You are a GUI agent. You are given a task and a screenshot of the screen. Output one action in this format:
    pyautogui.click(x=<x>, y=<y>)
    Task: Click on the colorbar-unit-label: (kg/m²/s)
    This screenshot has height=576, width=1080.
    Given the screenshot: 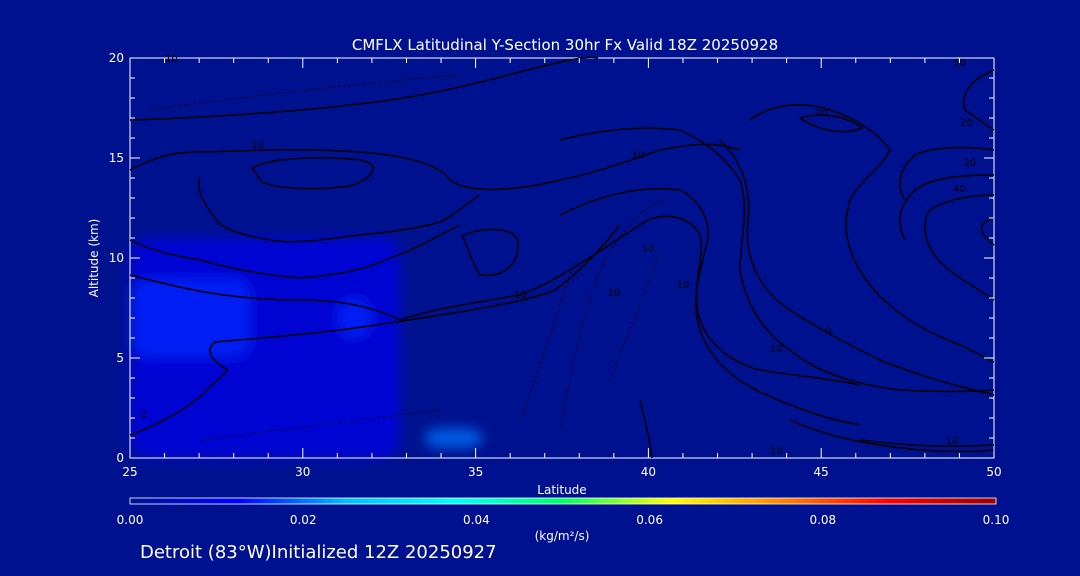 What is the action you would take?
    pyautogui.click(x=562, y=536)
    